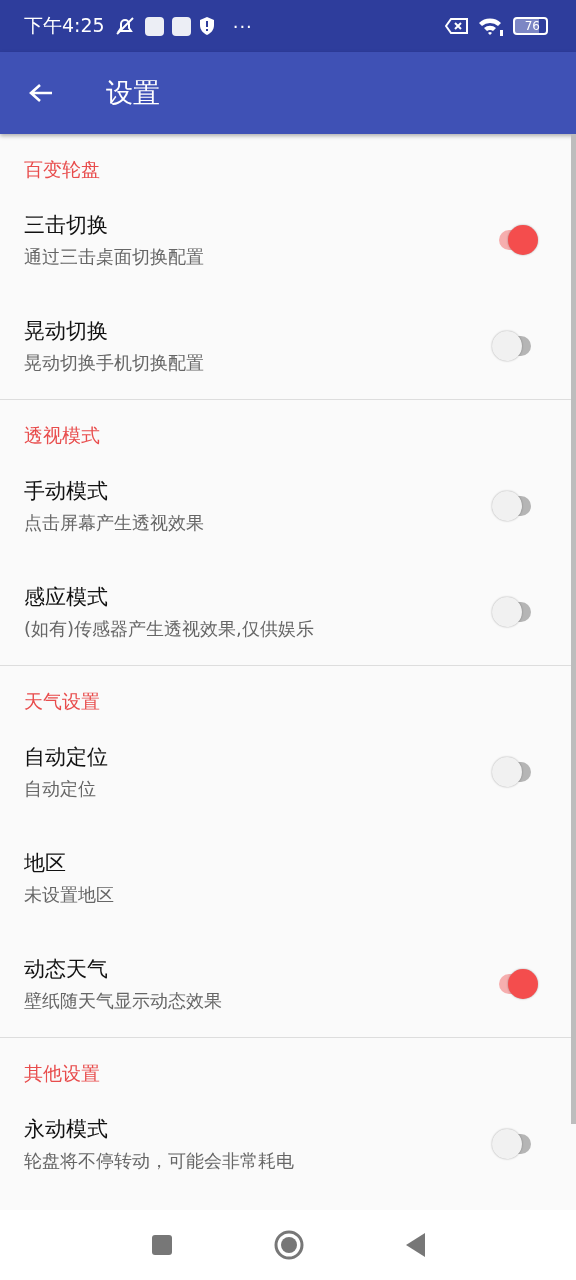  Describe the element at coordinates (285, 772) in the screenshot. I see `settings-row: 自动定位 自动定位` at that location.